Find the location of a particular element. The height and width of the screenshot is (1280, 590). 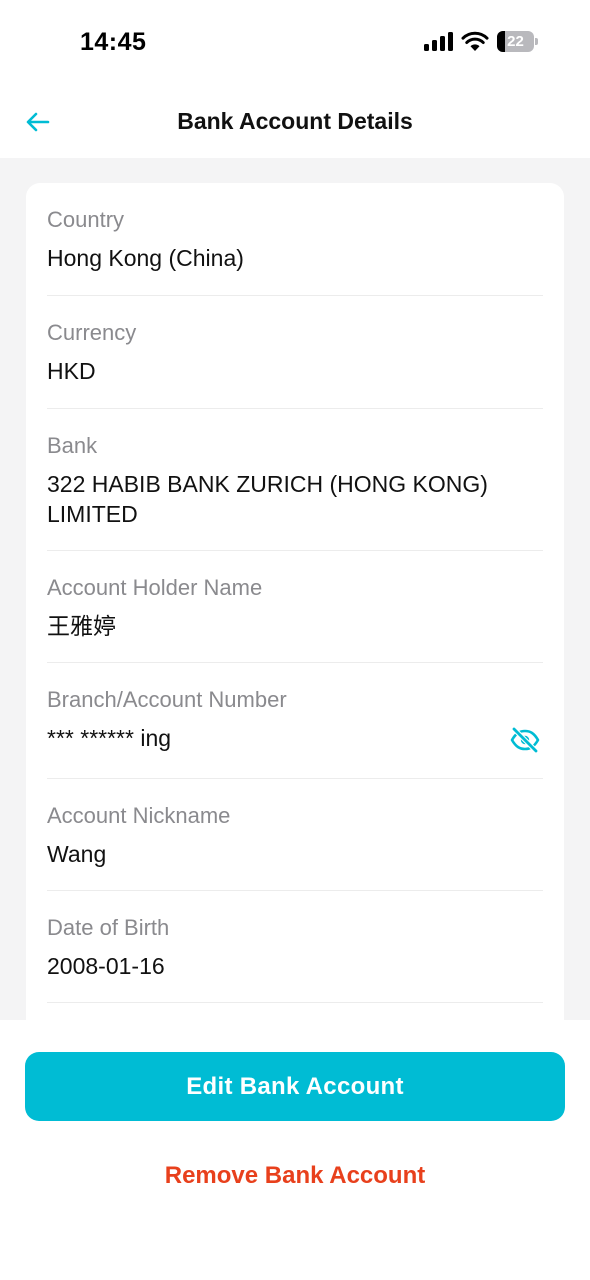

account-holder-value: 王雅婷 is located at coordinates (81, 626).